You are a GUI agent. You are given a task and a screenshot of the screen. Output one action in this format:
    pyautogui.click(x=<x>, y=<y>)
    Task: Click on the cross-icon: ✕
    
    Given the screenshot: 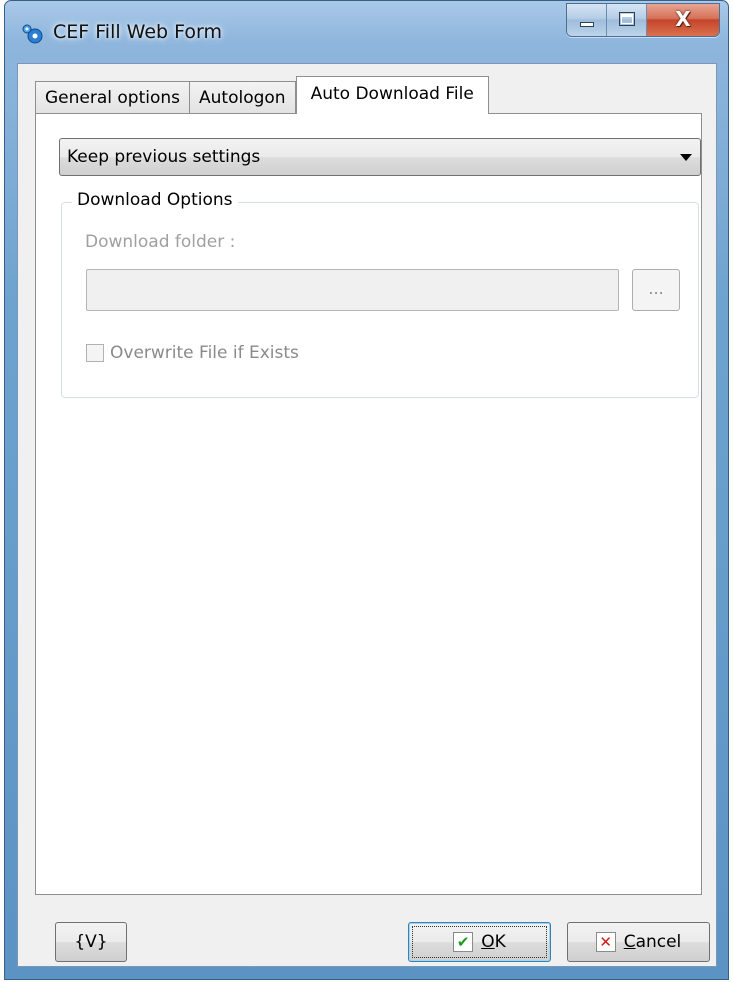 What is the action you would take?
    pyautogui.click(x=605, y=942)
    